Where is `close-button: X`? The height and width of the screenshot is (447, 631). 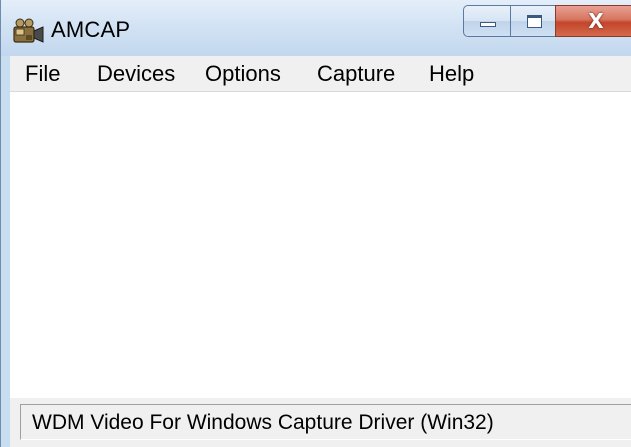 close-button: X is located at coordinates (593, 21).